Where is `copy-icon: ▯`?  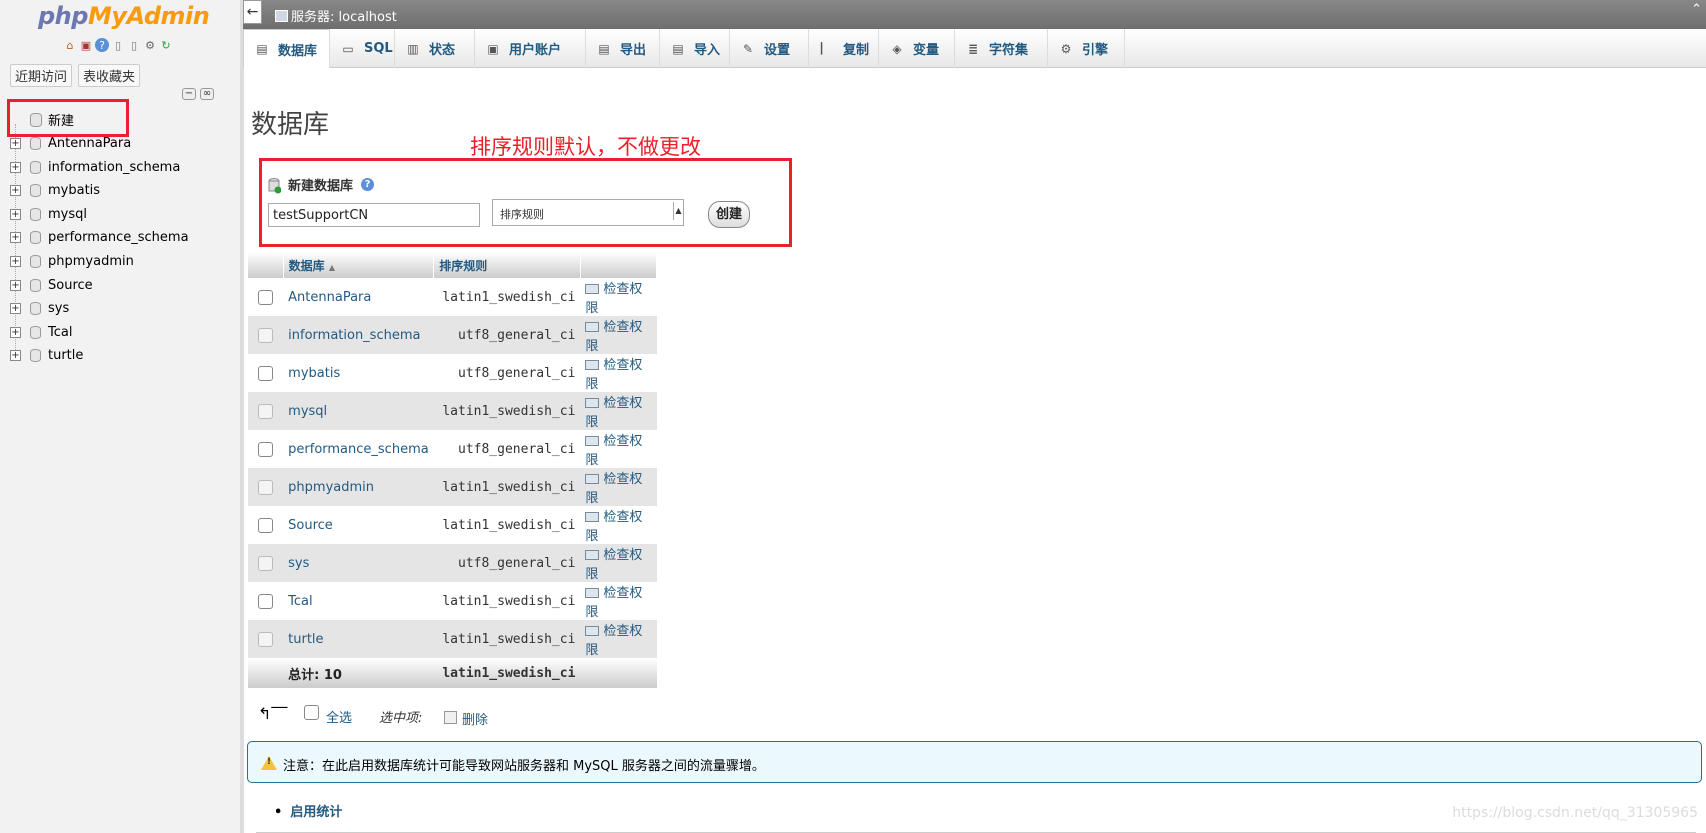 copy-icon: ▯ is located at coordinates (134, 45).